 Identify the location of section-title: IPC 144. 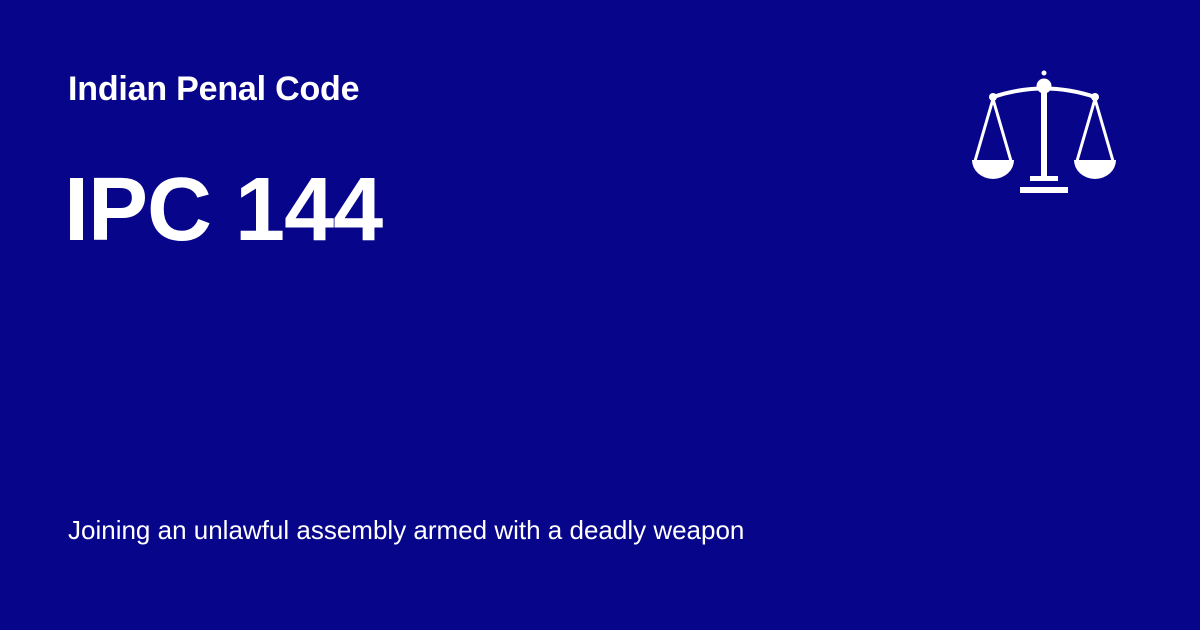
(223, 210).